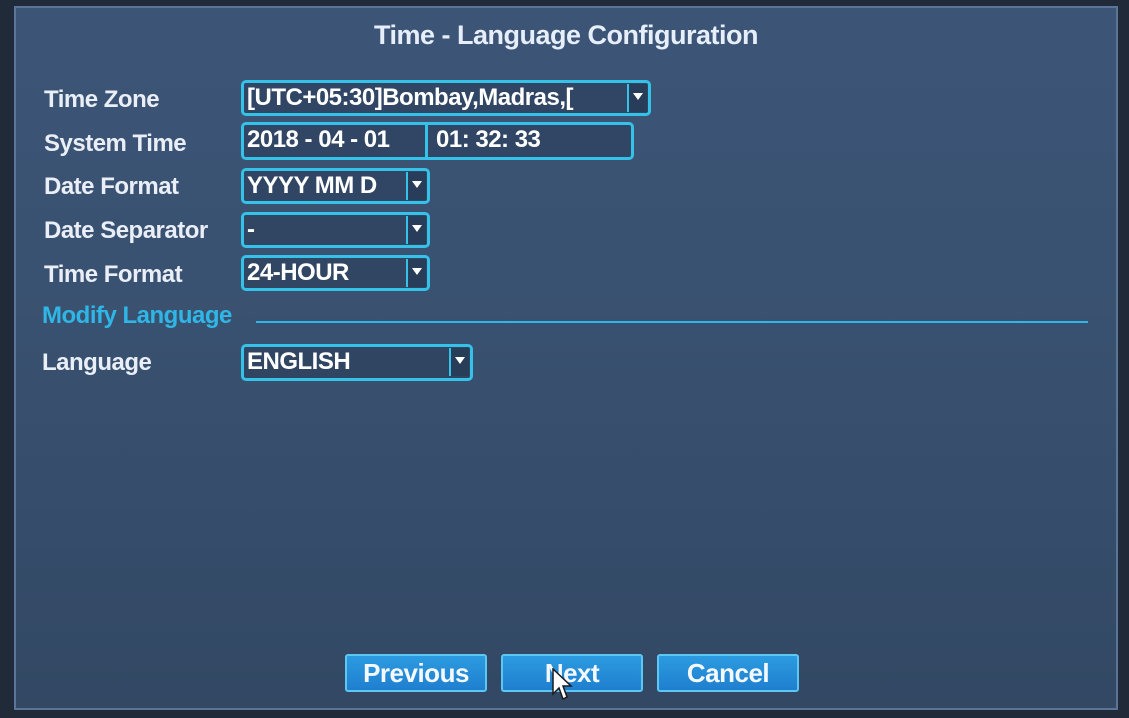  What do you see at coordinates (113, 274) in the screenshot?
I see `time-format-label: Time Format` at bounding box center [113, 274].